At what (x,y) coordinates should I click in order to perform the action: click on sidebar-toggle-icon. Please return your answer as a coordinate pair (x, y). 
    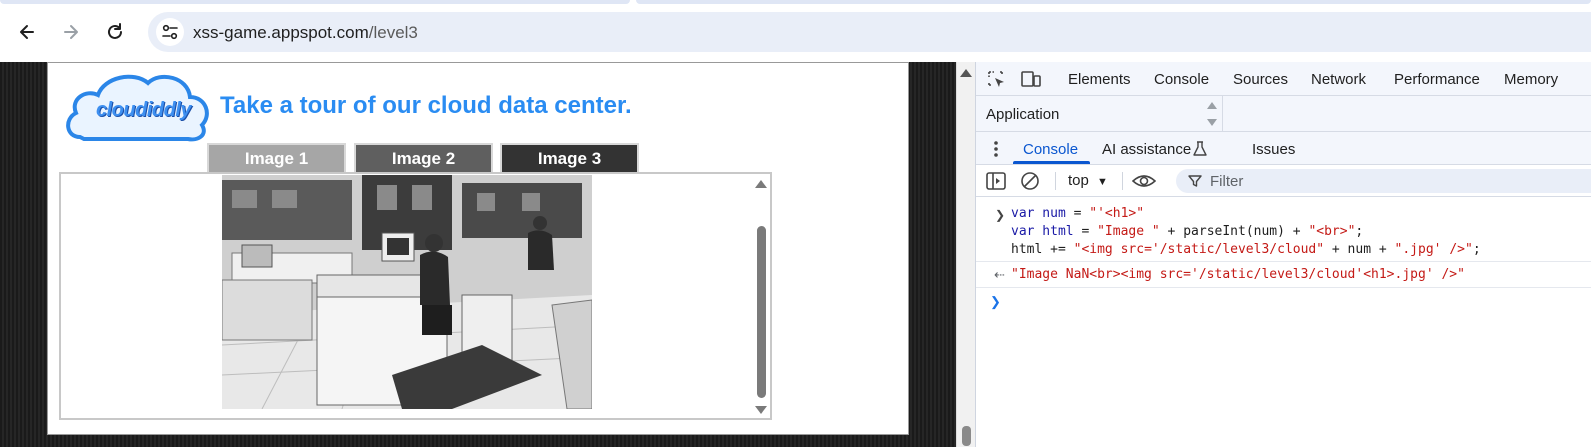
    Looking at the image, I should click on (996, 181).